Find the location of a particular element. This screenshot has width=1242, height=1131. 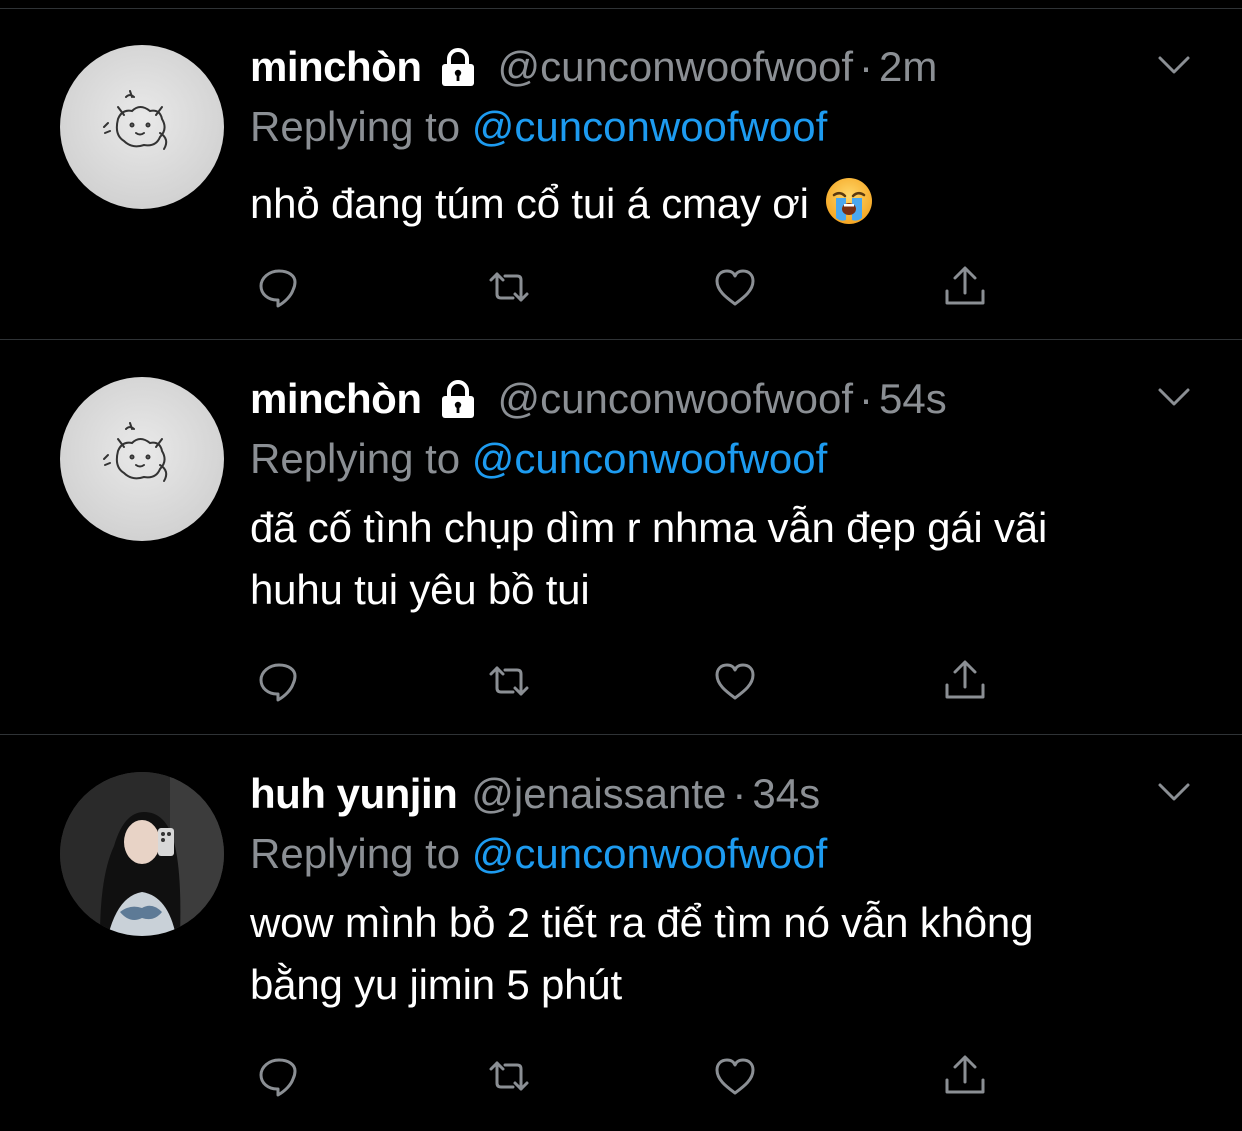

handle: @jenaissante is located at coordinates (598, 794).